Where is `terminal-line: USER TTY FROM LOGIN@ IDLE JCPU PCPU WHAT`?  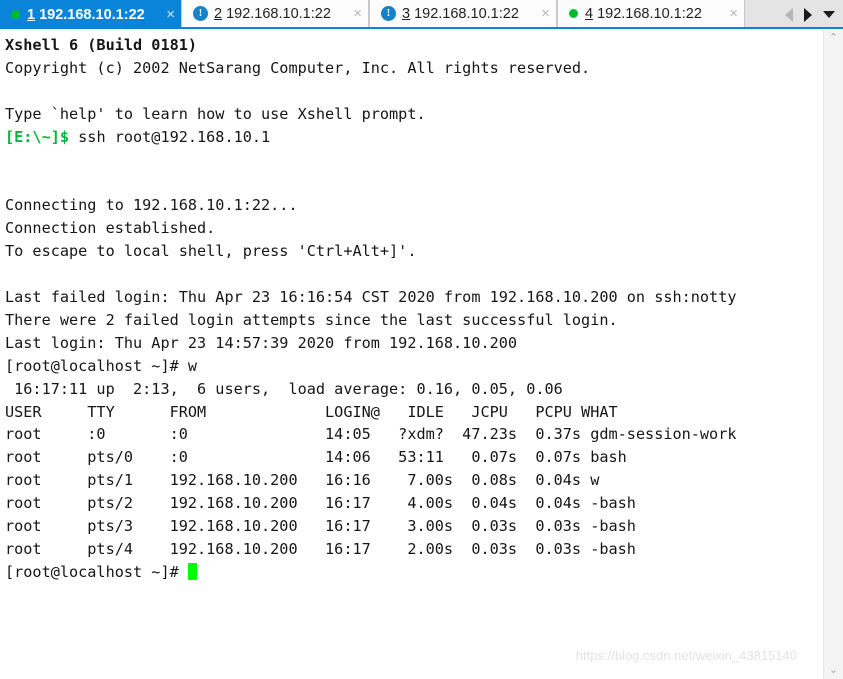
terminal-line: USER TTY FROM LOGIN@ IDLE JCPU PCPU WHAT is located at coordinates (311, 412).